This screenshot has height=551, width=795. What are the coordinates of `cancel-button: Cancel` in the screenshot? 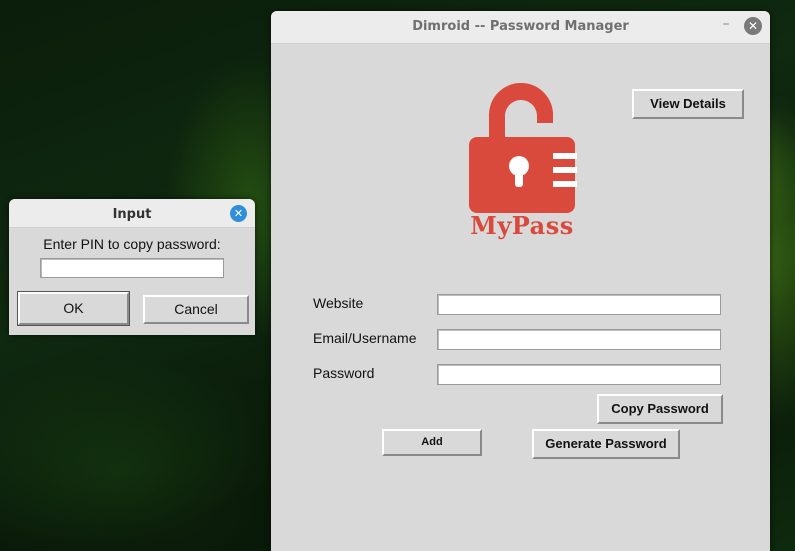 It's located at (196, 309).